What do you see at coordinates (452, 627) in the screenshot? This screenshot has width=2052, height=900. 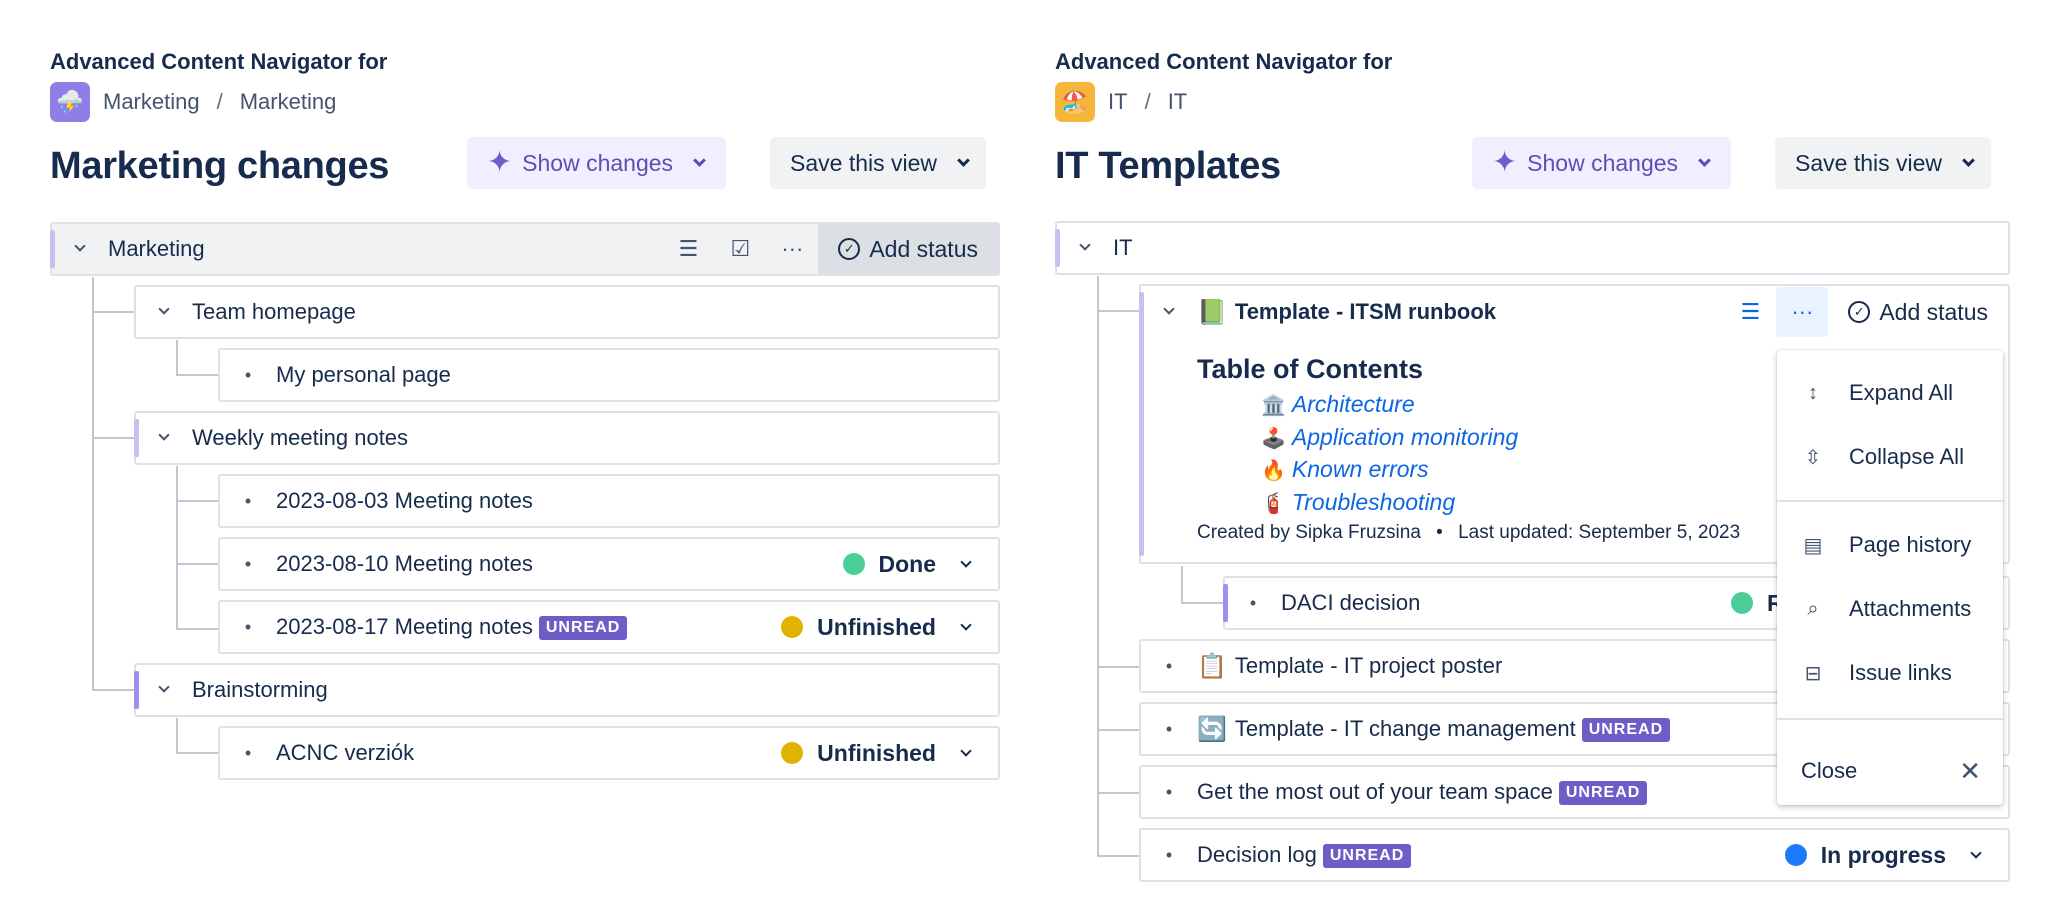 I see `row-label: 2023-08-17 Meeting notes UNREAD` at bounding box center [452, 627].